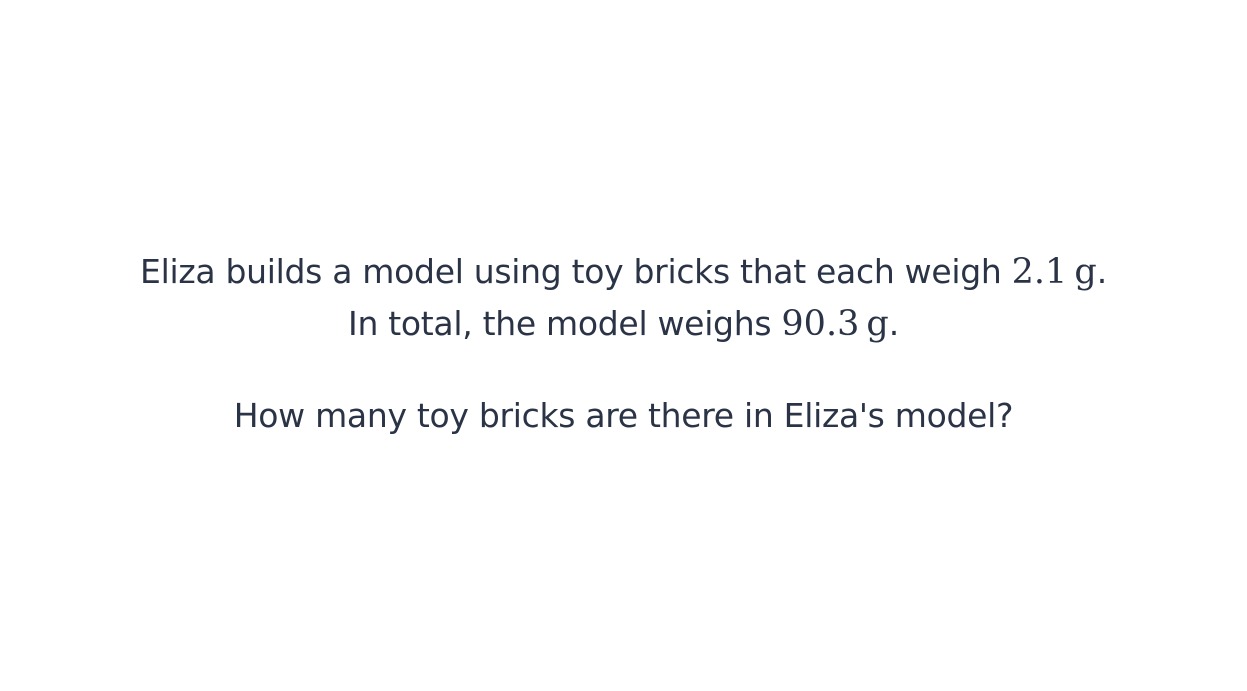 The width and height of the screenshot is (1247, 691). What do you see at coordinates (1039, 272) in the screenshot?
I see `brick-weight-number: 2.1` at bounding box center [1039, 272].